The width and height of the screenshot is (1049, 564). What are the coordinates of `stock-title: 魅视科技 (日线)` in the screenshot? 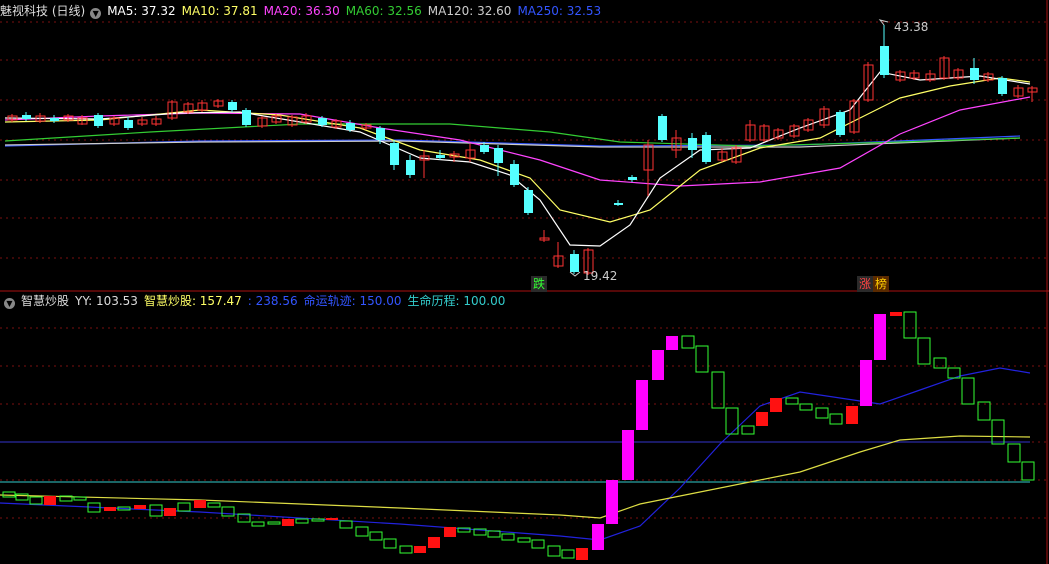 It's located at (43, 11).